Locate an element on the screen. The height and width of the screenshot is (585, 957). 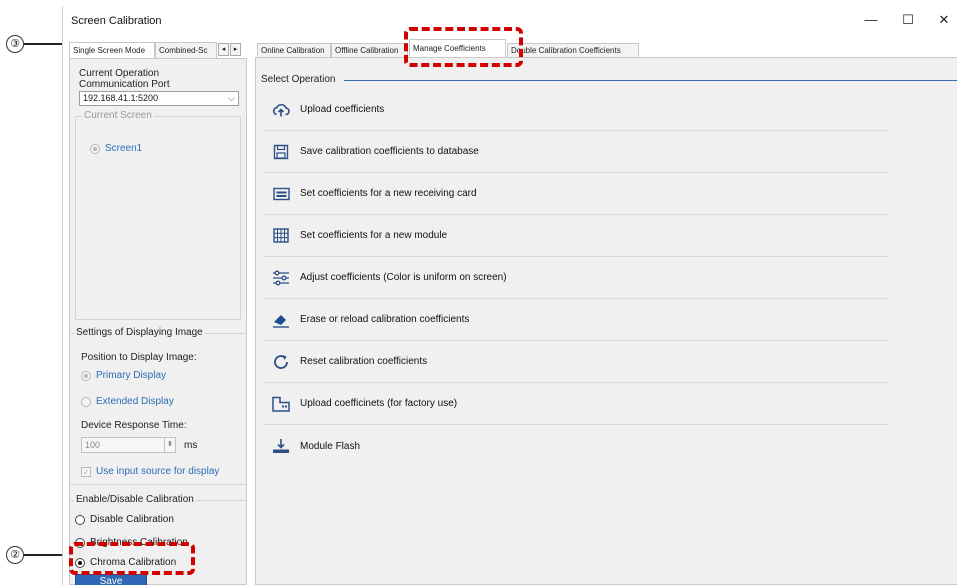
eraser-icon is located at coordinates (281, 320).